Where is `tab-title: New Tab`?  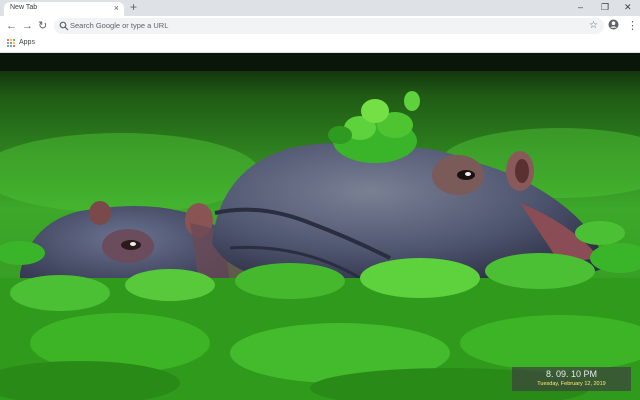 tab-title: New Tab is located at coordinates (24, 7).